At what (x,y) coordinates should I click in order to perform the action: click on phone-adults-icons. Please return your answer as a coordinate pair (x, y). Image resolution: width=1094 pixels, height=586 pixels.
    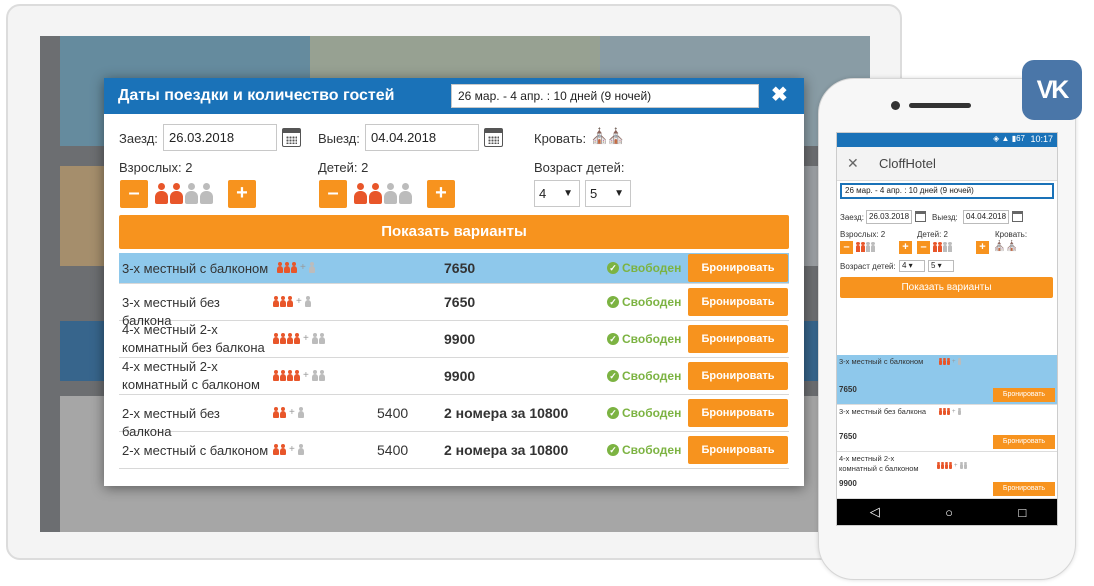
    Looking at the image, I should click on (865, 247).